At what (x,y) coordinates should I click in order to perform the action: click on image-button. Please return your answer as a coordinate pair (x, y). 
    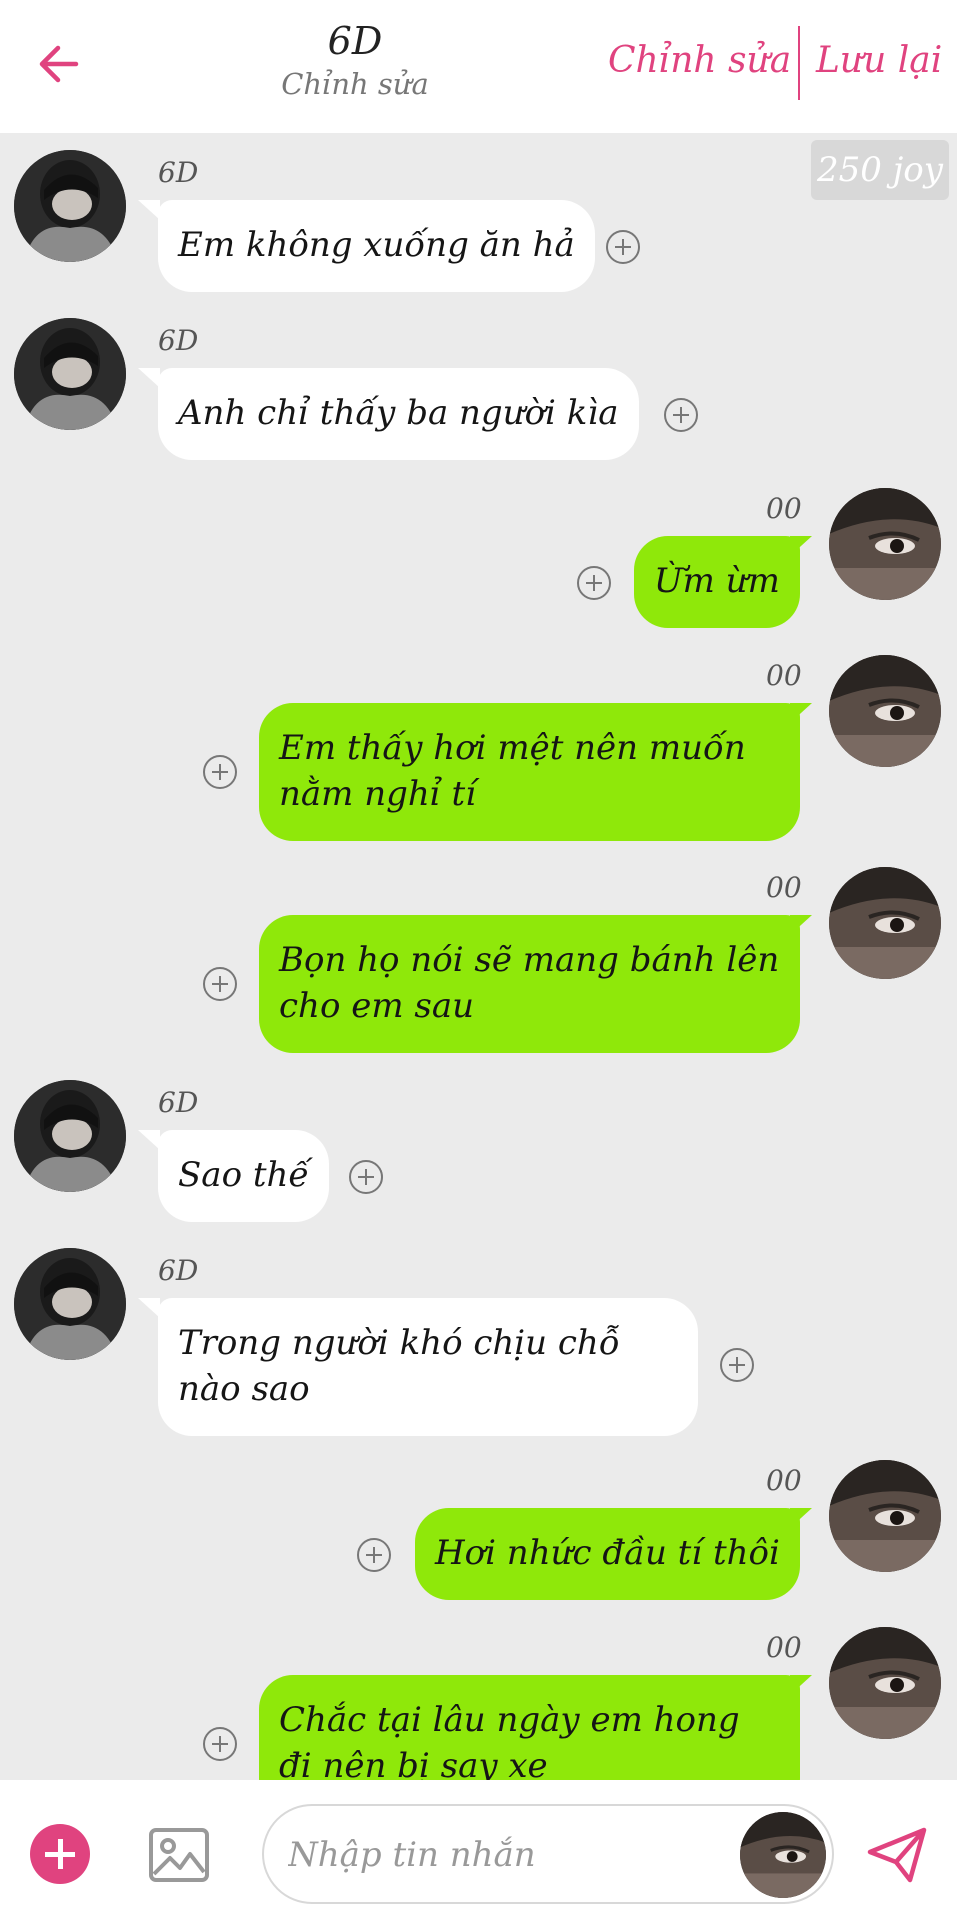
    Looking at the image, I should click on (179, 1855).